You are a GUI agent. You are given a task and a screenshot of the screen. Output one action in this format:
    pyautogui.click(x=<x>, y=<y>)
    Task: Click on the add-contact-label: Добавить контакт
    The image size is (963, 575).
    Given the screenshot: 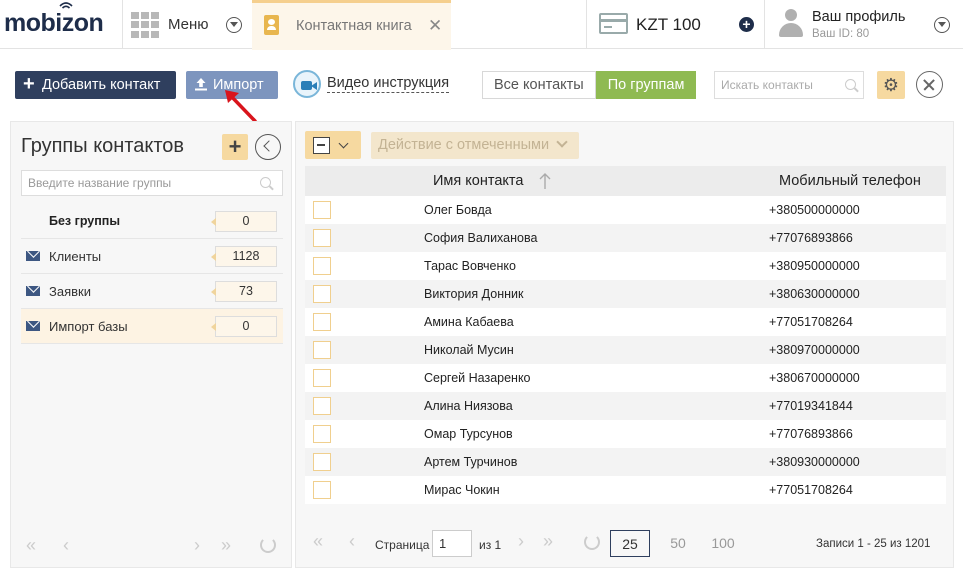 What is the action you would take?
    pyautogui.click(x=101, y=85)
    